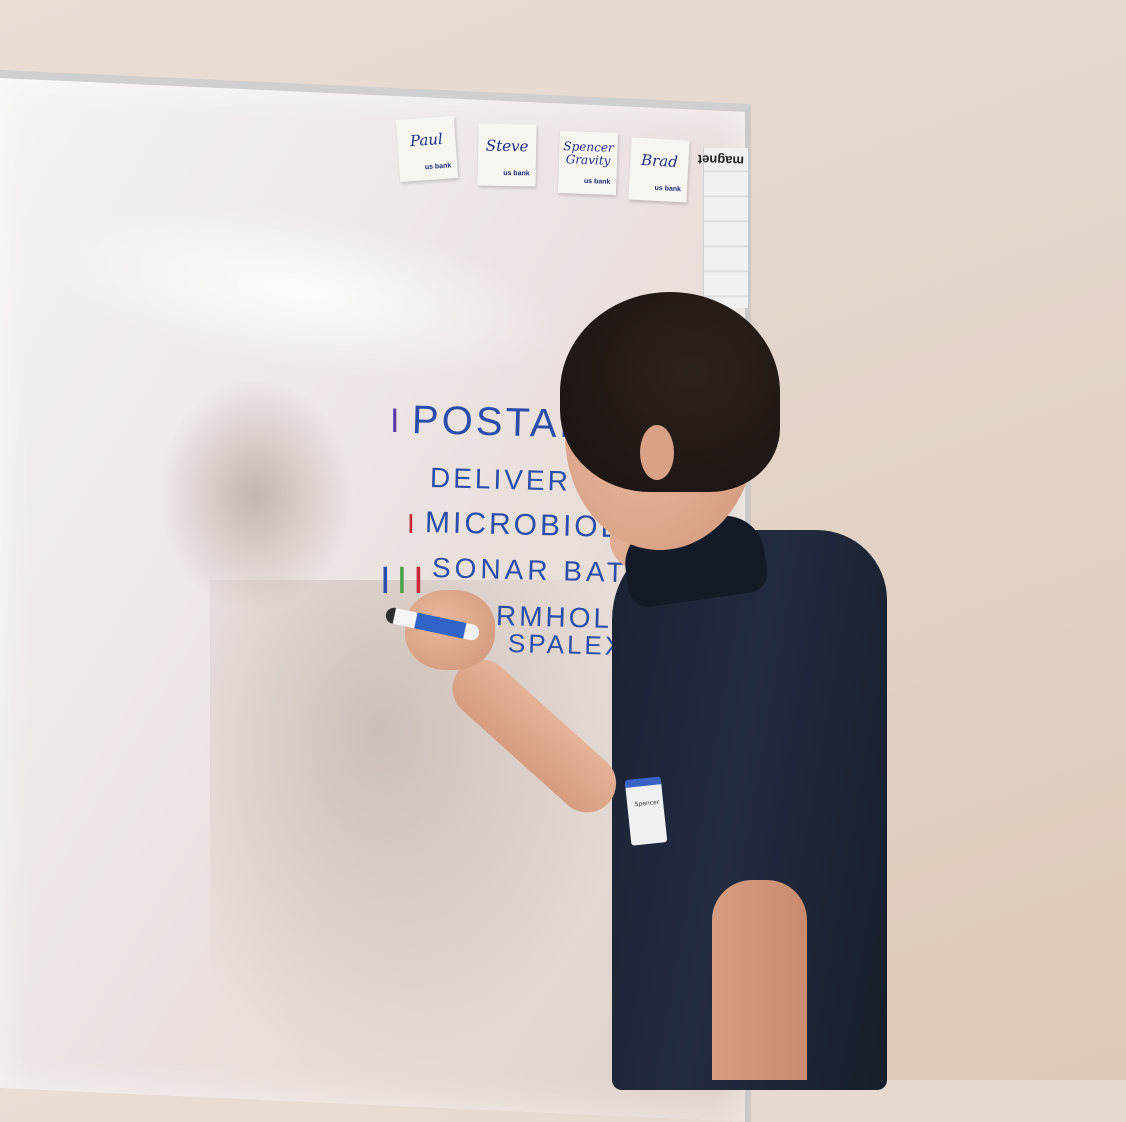  Describe the element at coordinates (657, 452) in the screenshot. I see `ear` at that location.